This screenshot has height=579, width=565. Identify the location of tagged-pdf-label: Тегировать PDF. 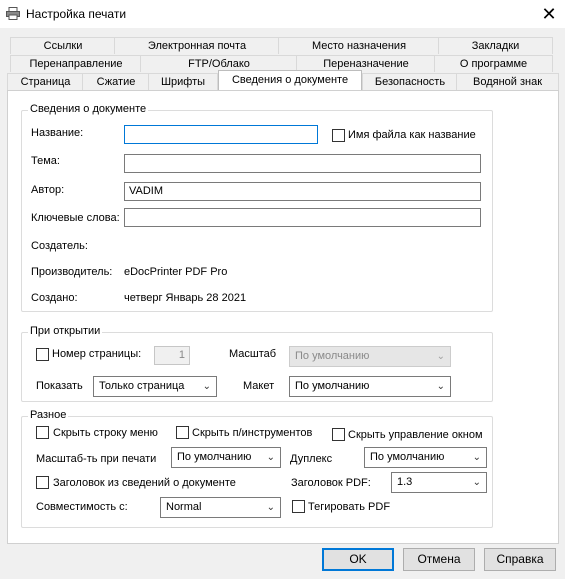
(349, 507).